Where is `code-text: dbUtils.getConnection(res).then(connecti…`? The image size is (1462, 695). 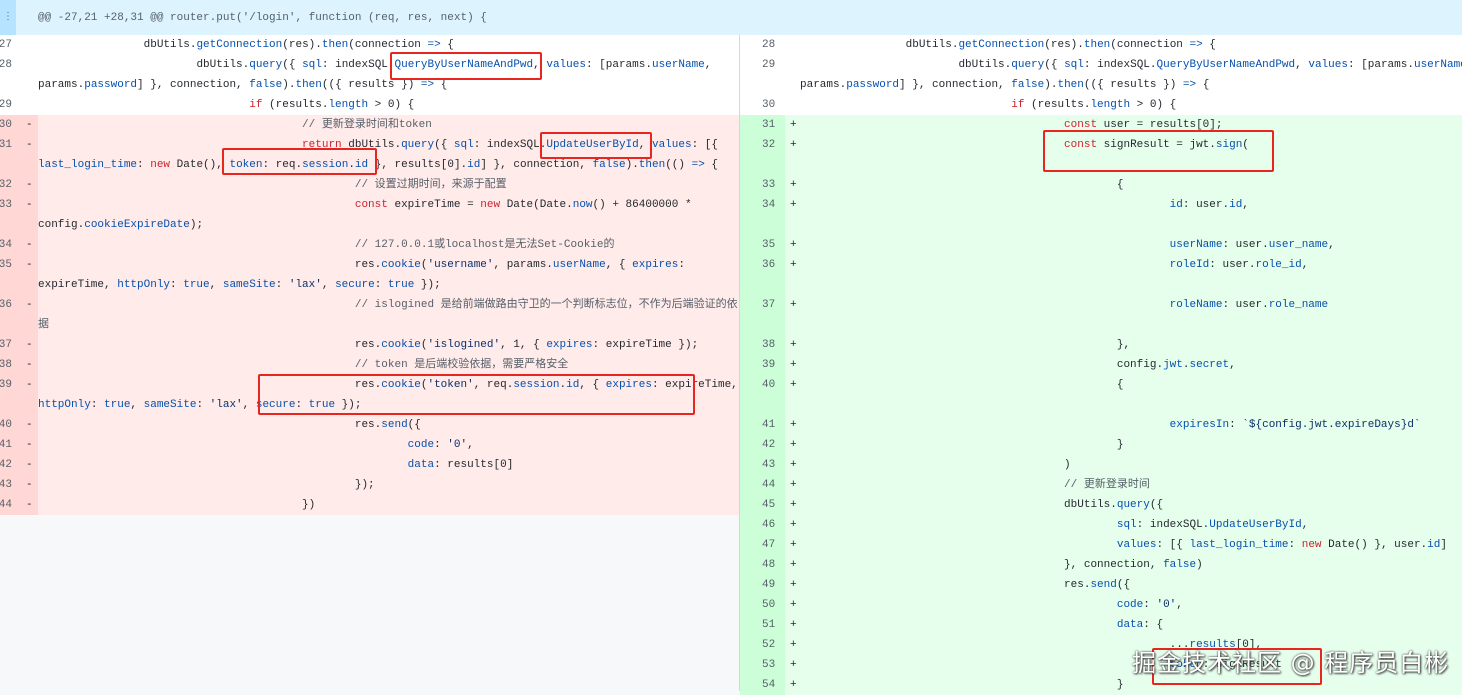
code-text: dbUtils.getConnection(res).then(connecti… is located at coordinates (1008, 45).